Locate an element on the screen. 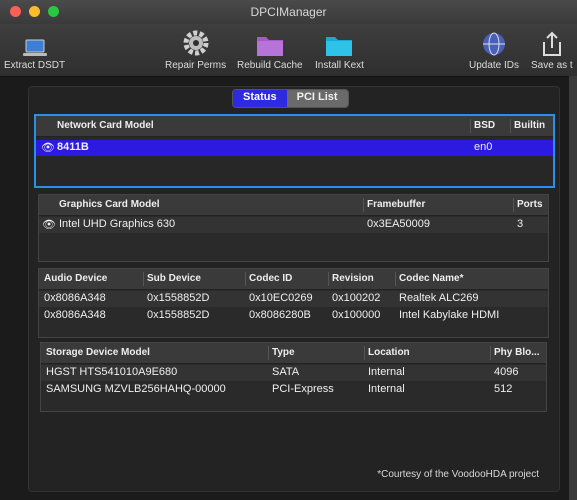  window-title: DPCIManager is located at coordinates (288, 12).